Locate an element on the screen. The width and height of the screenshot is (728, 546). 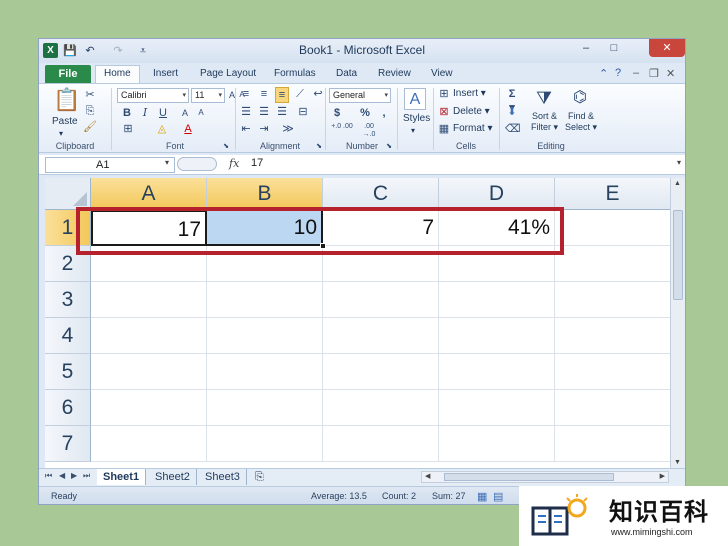
cell-e4 is located at coordinates (612, 336).